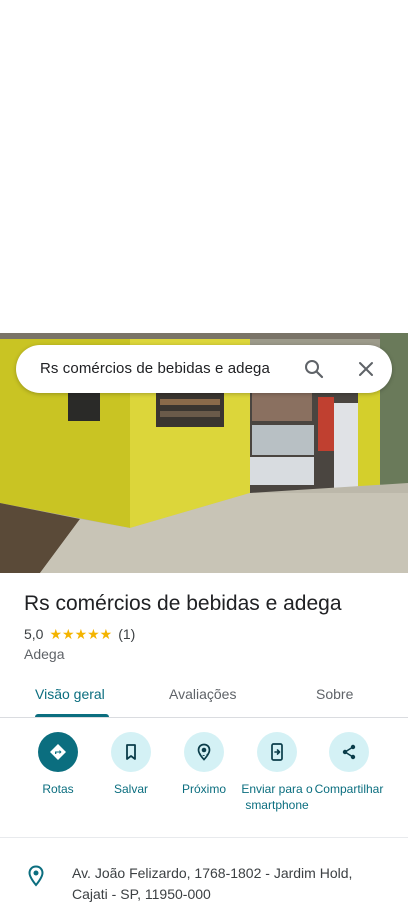 The height and width of the screenshot is (906, 408). Describe the element at coordinates (58, 752) in the screenshot. I see `directions-icon` at that location.